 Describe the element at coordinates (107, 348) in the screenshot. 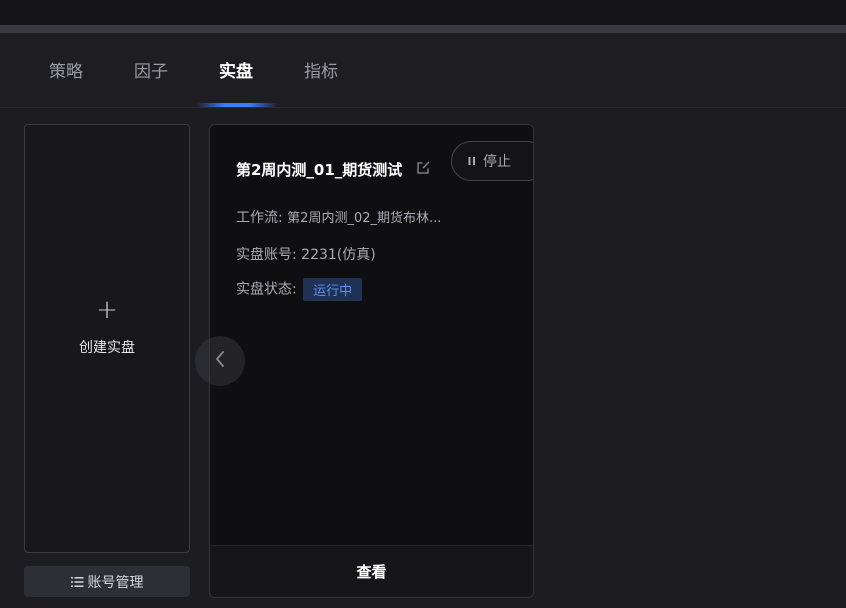

I see `create-live-label: 创建实盘` at that location.